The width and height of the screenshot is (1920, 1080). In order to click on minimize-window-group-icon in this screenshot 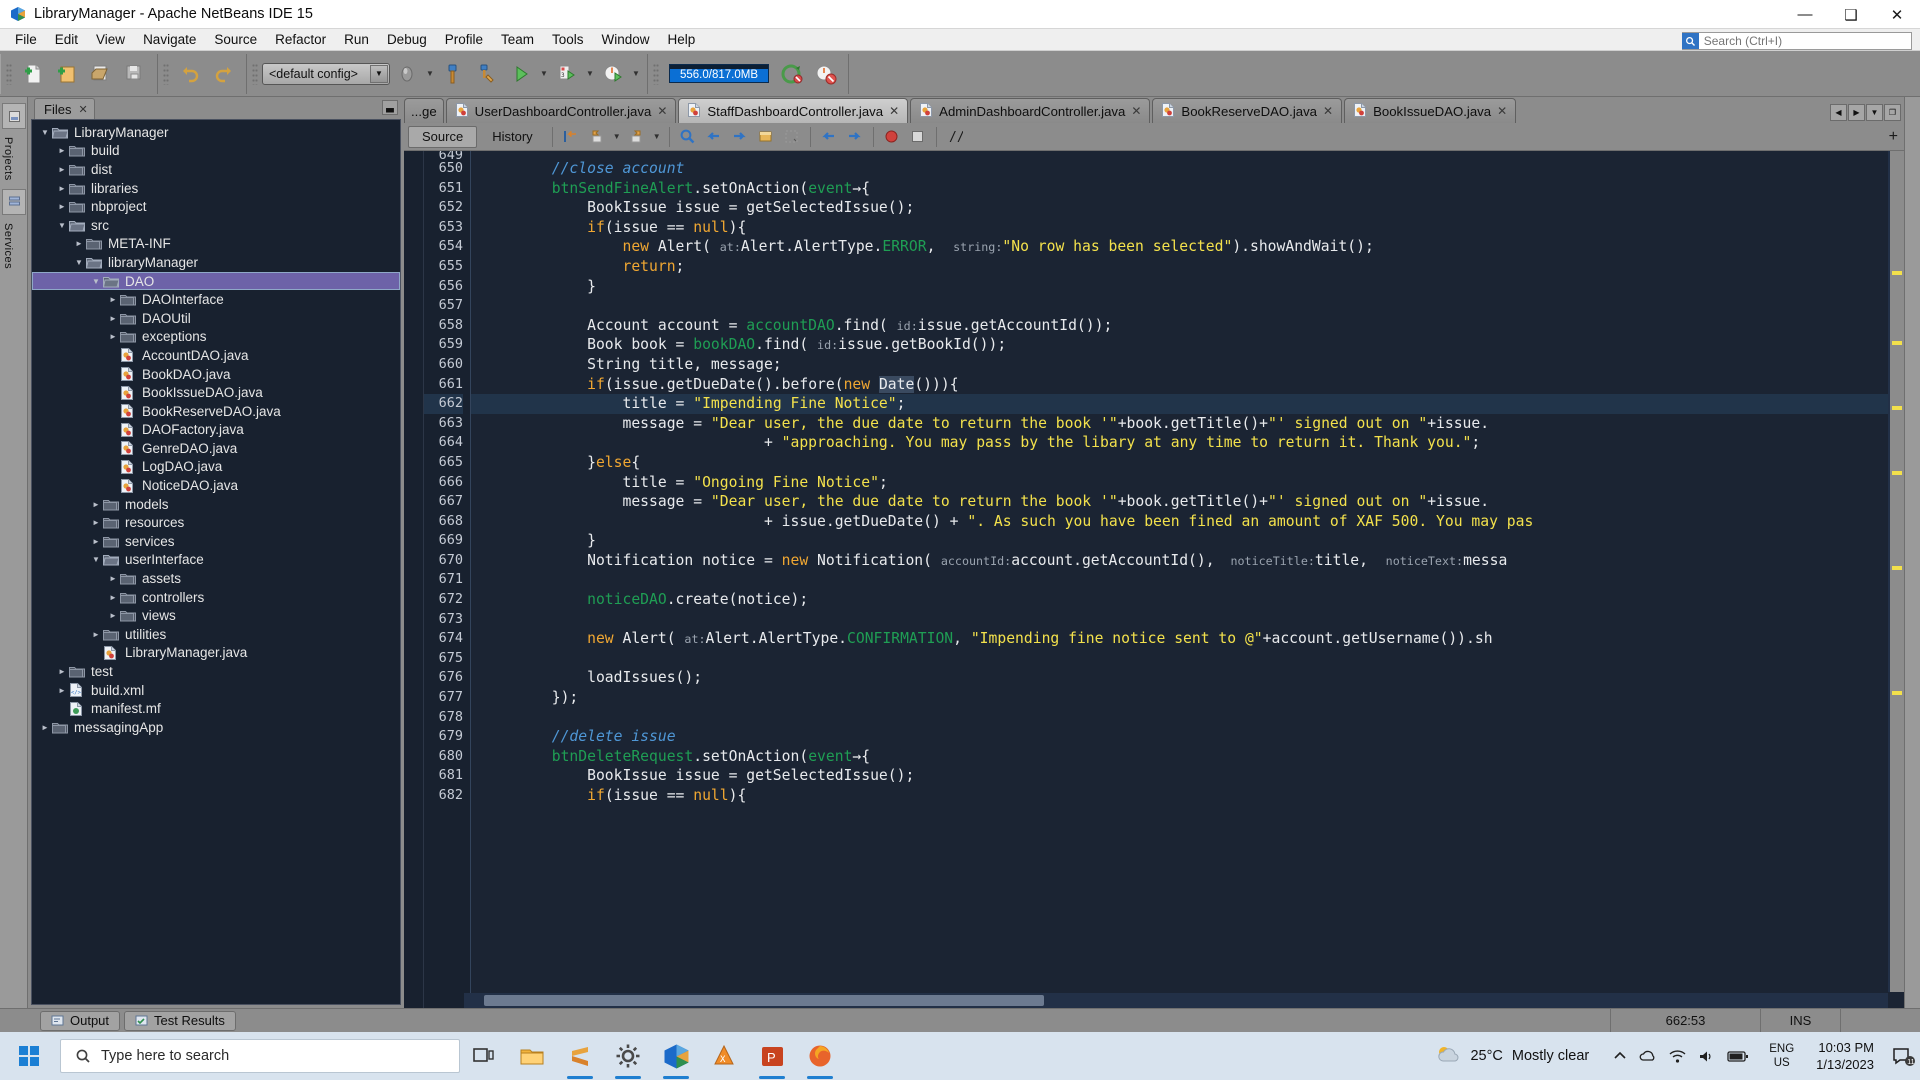, I will do `click(14, 116)`.